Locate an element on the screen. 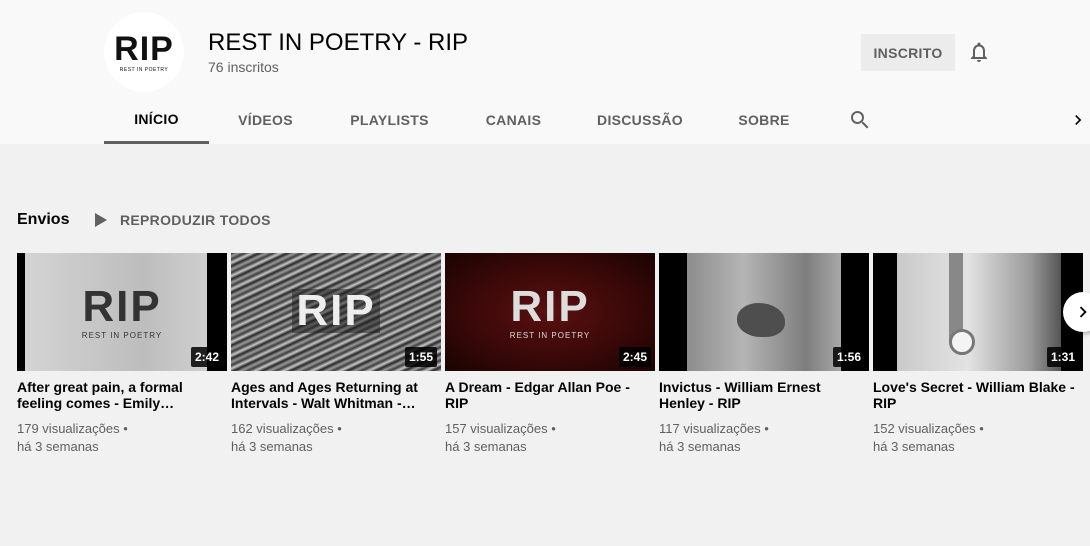 This screenshot has width=1090, height=546. section-title: Envios is located at coordinates (43, 220).